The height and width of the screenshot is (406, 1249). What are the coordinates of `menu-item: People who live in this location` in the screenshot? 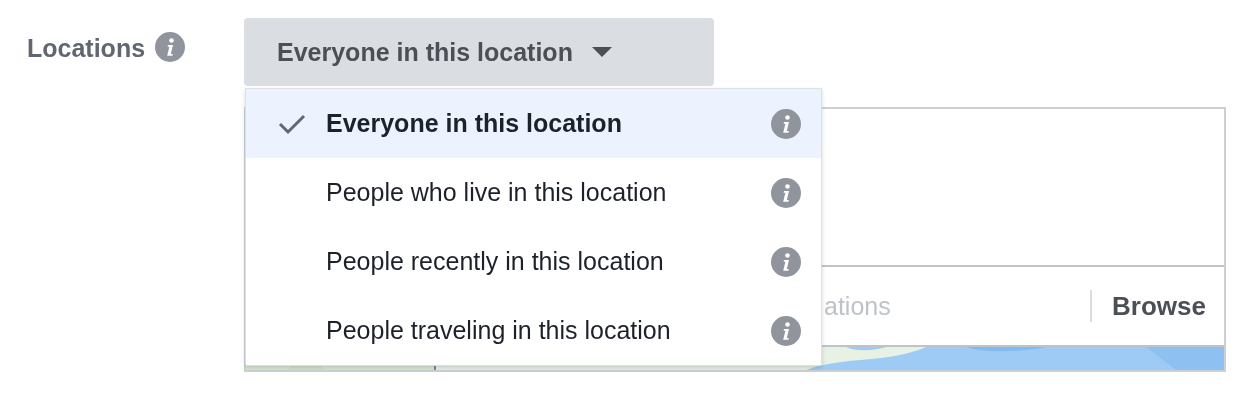 It's located at (533, 192).